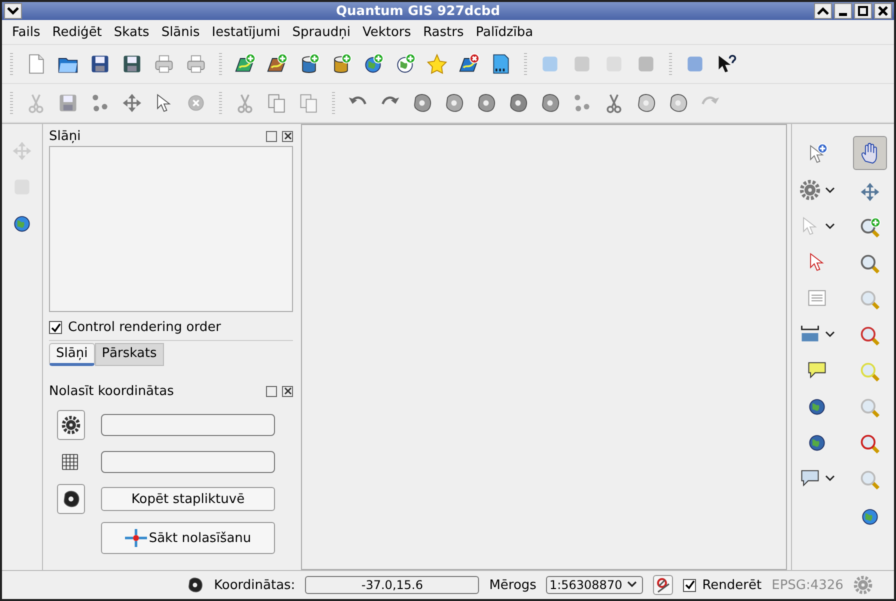  What do you see at coordinates (817, 370) in the screenshot?
I see `speech-bubble-icon` at bounding box center [817, 370].